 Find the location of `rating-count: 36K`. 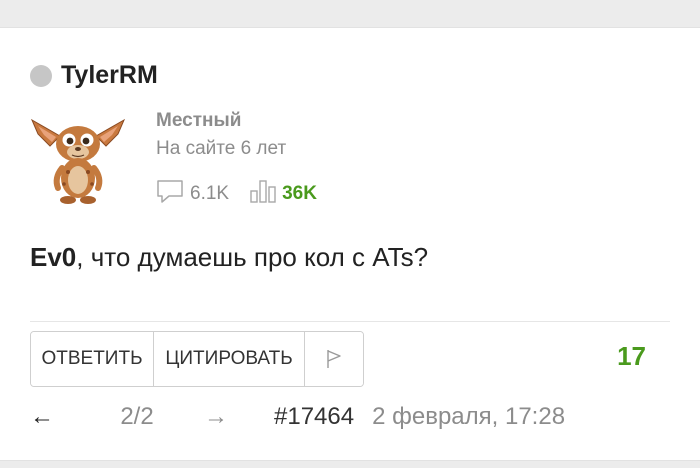

rating-count: 36K is located at coordinates (299, 193).